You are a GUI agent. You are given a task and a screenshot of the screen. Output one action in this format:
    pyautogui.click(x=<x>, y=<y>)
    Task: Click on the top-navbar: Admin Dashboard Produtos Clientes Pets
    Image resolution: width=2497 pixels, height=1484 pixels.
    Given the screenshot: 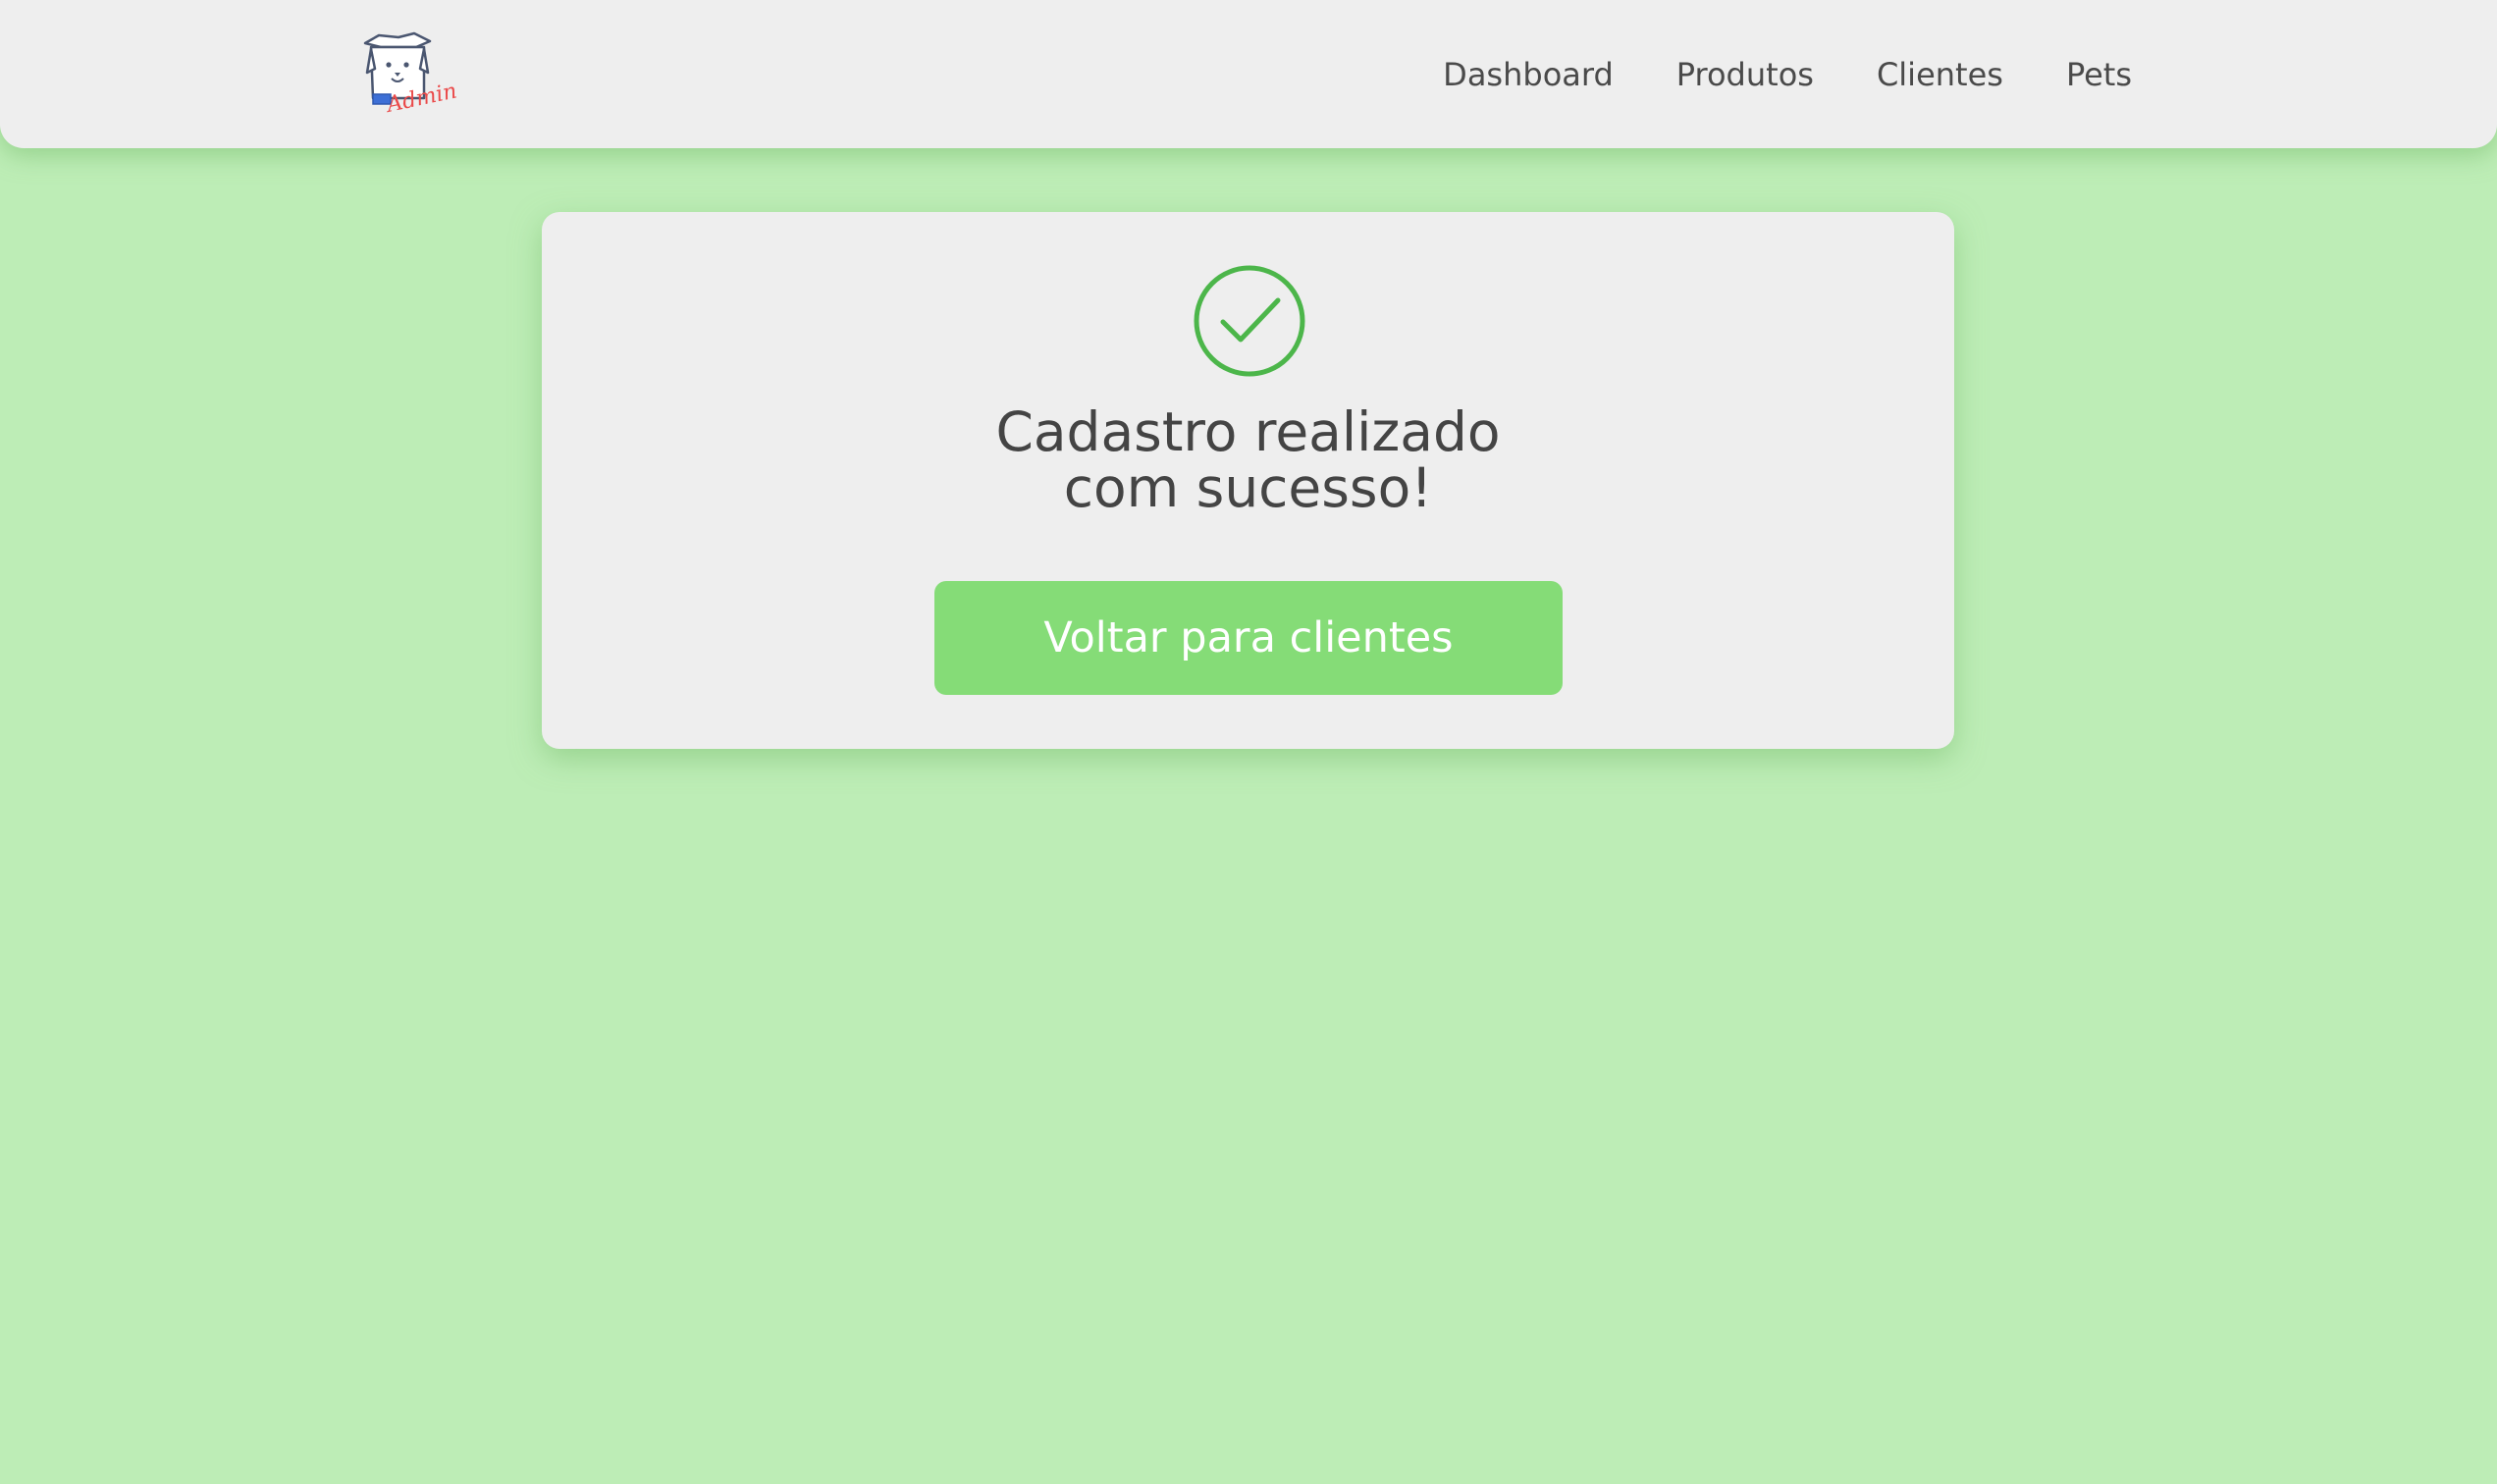 What is the action you would take?
    pyautogui.click(x=1248, y=74)
    